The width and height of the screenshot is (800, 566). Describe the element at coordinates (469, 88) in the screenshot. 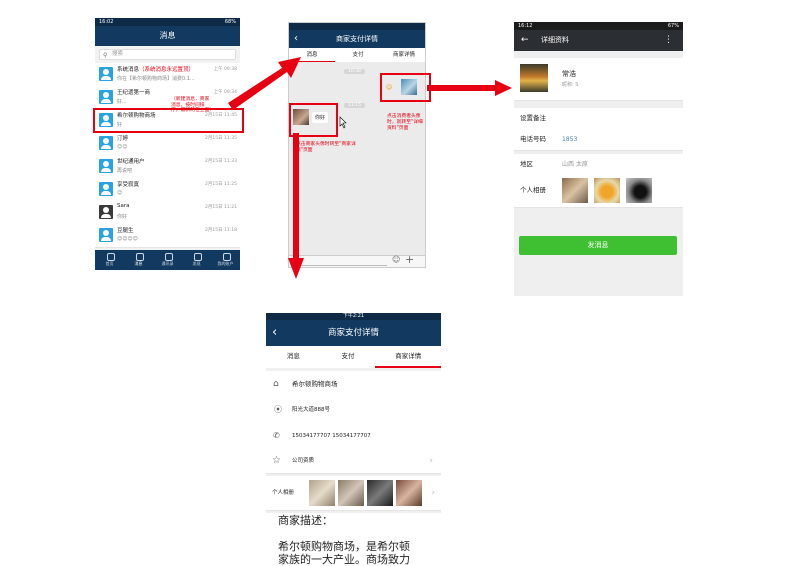

I see `arrow-to-profile` at that location.